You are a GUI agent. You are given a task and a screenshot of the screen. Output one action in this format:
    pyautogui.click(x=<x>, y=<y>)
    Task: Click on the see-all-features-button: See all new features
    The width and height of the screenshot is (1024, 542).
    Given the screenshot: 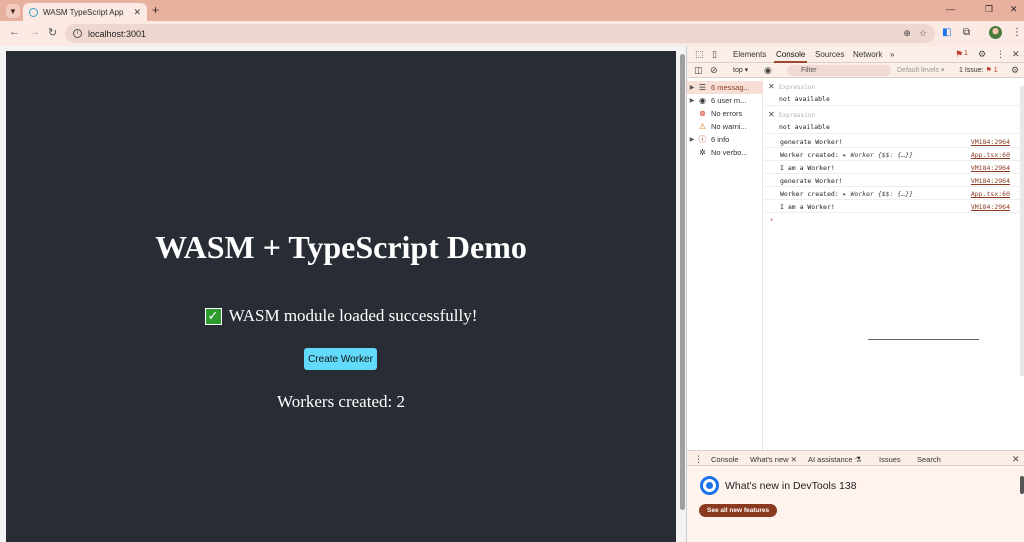 What is the action you would take?
    pyautogui.click(x=738, y=510)
    